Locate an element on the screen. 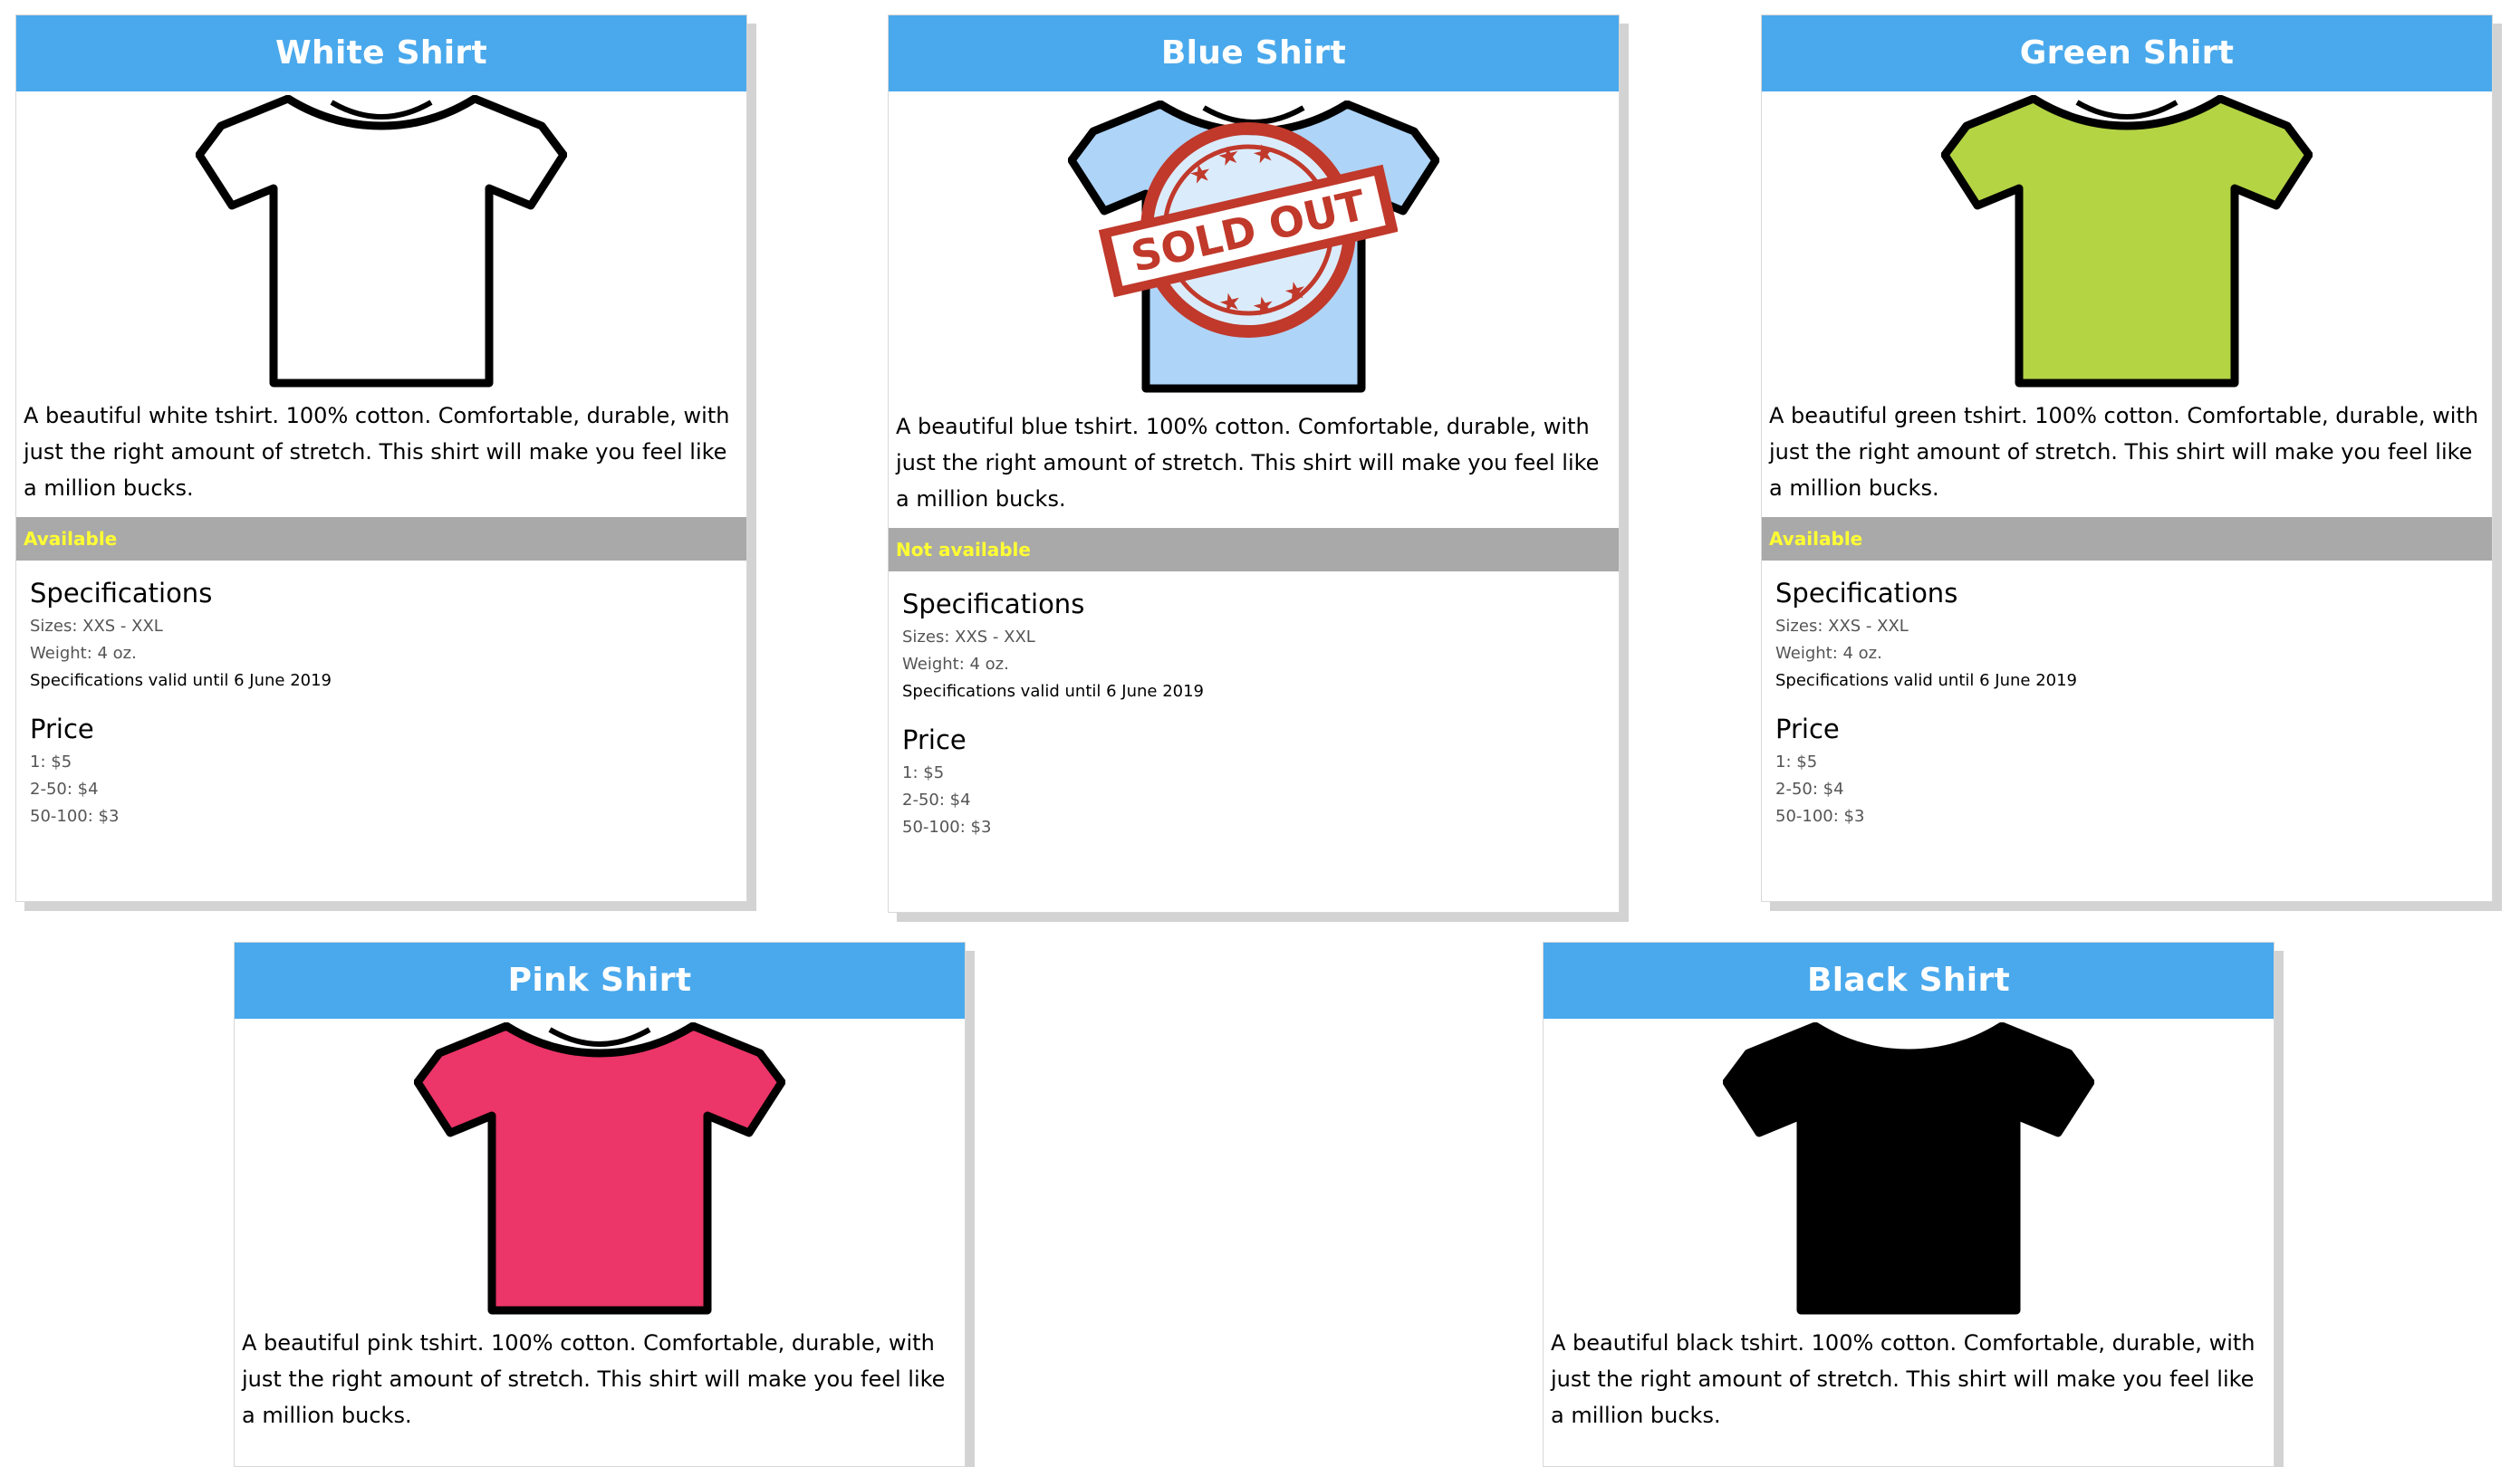  card-title: Pink Shirt is located at coordinates (600, 981).